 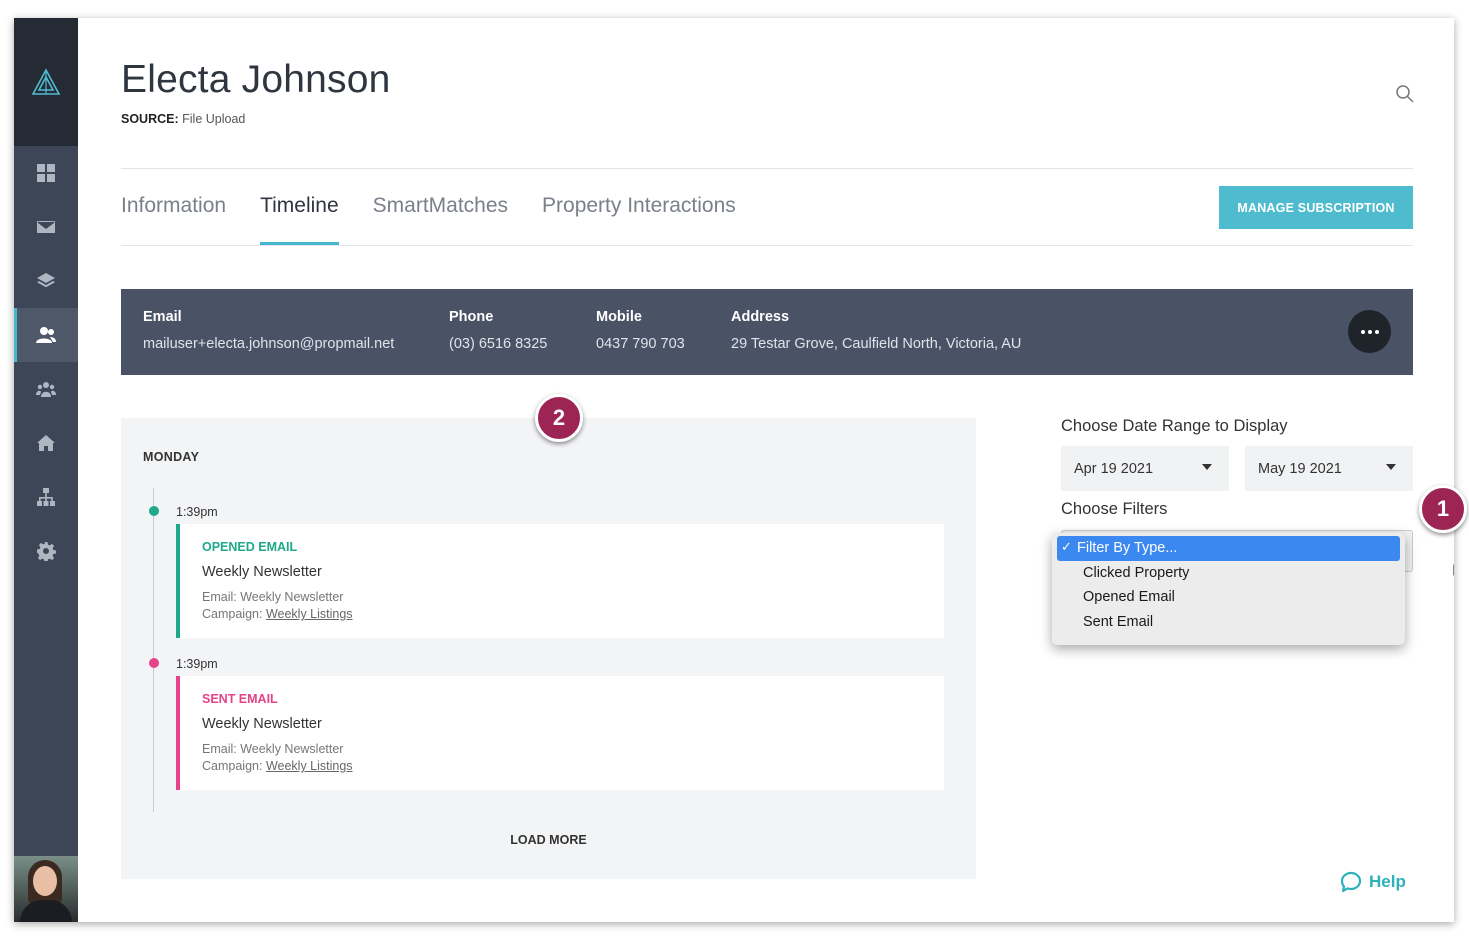 I want to click on callout-badge-1: 1, so click(x=1443, y=509).